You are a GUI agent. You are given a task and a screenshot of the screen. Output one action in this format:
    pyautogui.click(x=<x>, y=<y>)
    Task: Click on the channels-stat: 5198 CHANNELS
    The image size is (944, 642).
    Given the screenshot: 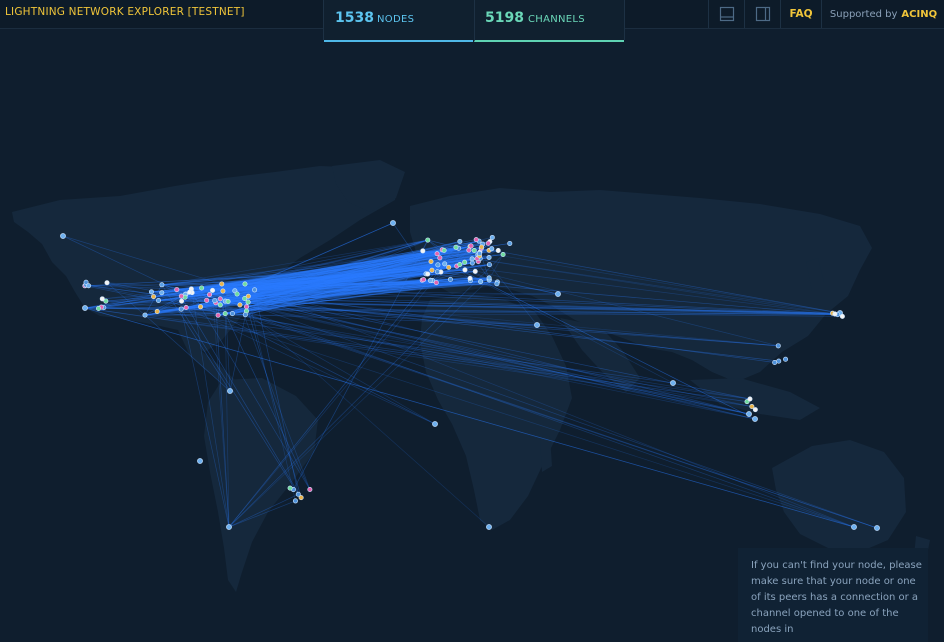 What is the action you would take?
    pyautogui.click(x=549, y=21)
    